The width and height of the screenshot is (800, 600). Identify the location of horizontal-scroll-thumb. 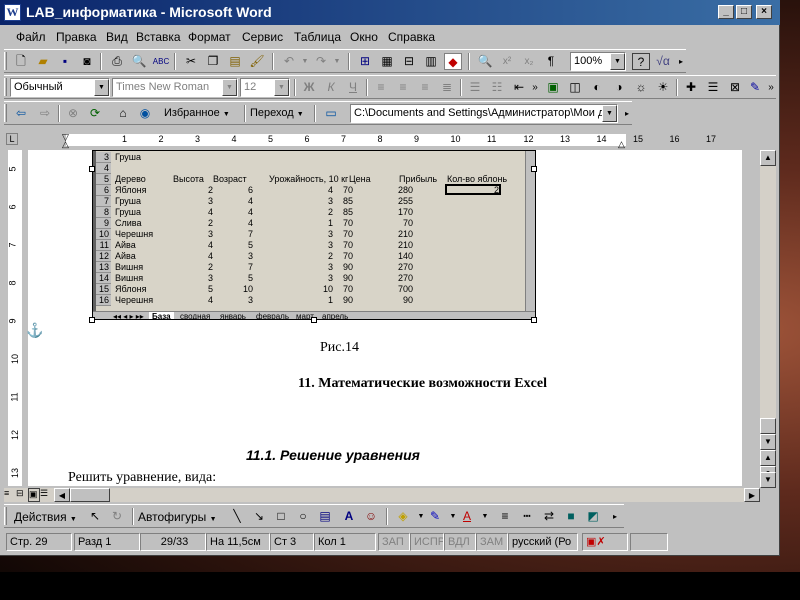
(90, 495).